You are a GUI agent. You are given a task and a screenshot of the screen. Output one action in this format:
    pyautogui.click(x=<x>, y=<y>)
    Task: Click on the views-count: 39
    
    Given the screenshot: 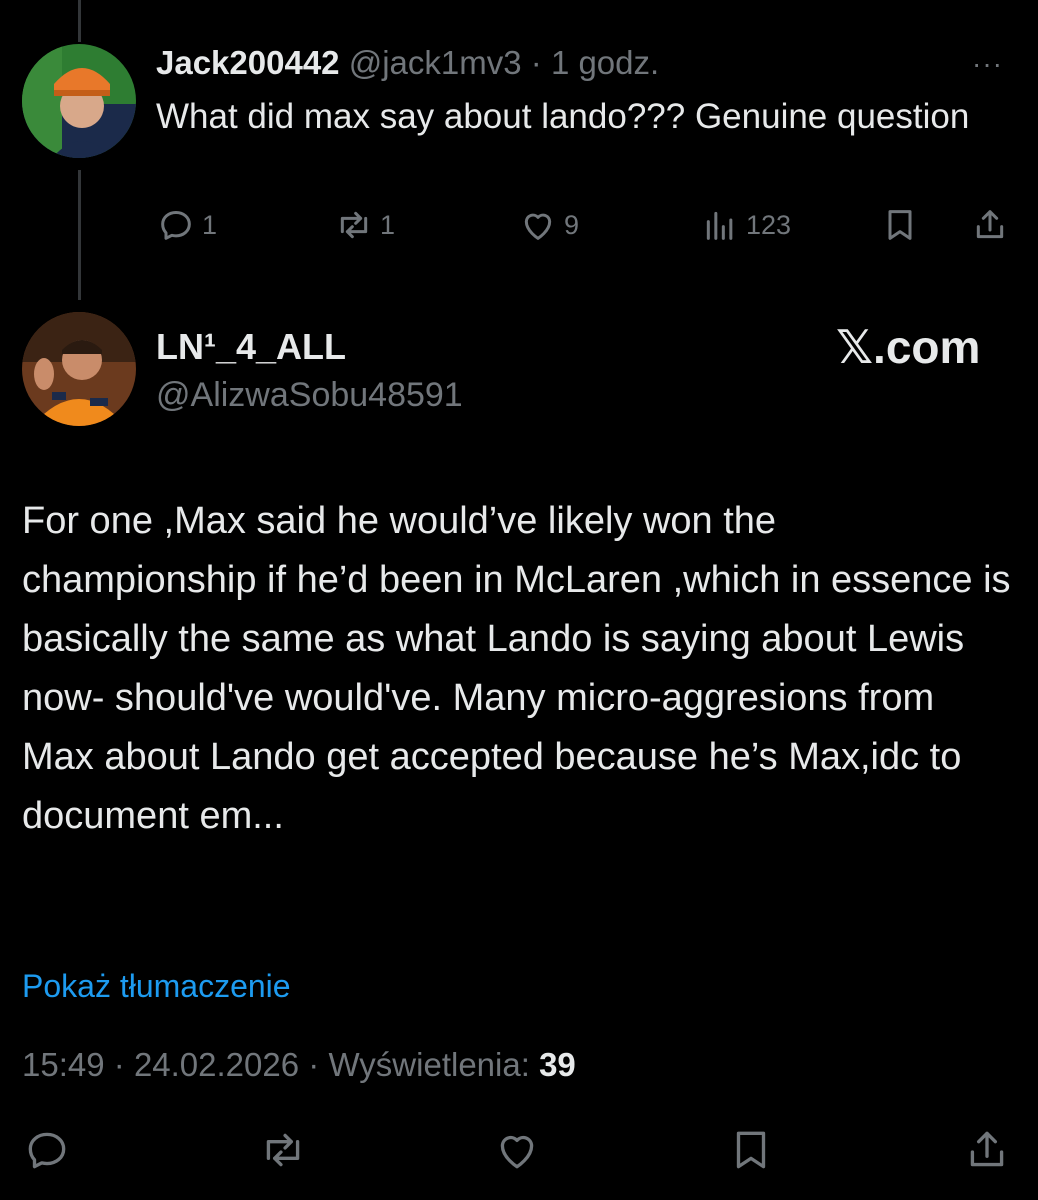 What is the action you would take?
    pyautogui.click(x=557, y=1064)
    